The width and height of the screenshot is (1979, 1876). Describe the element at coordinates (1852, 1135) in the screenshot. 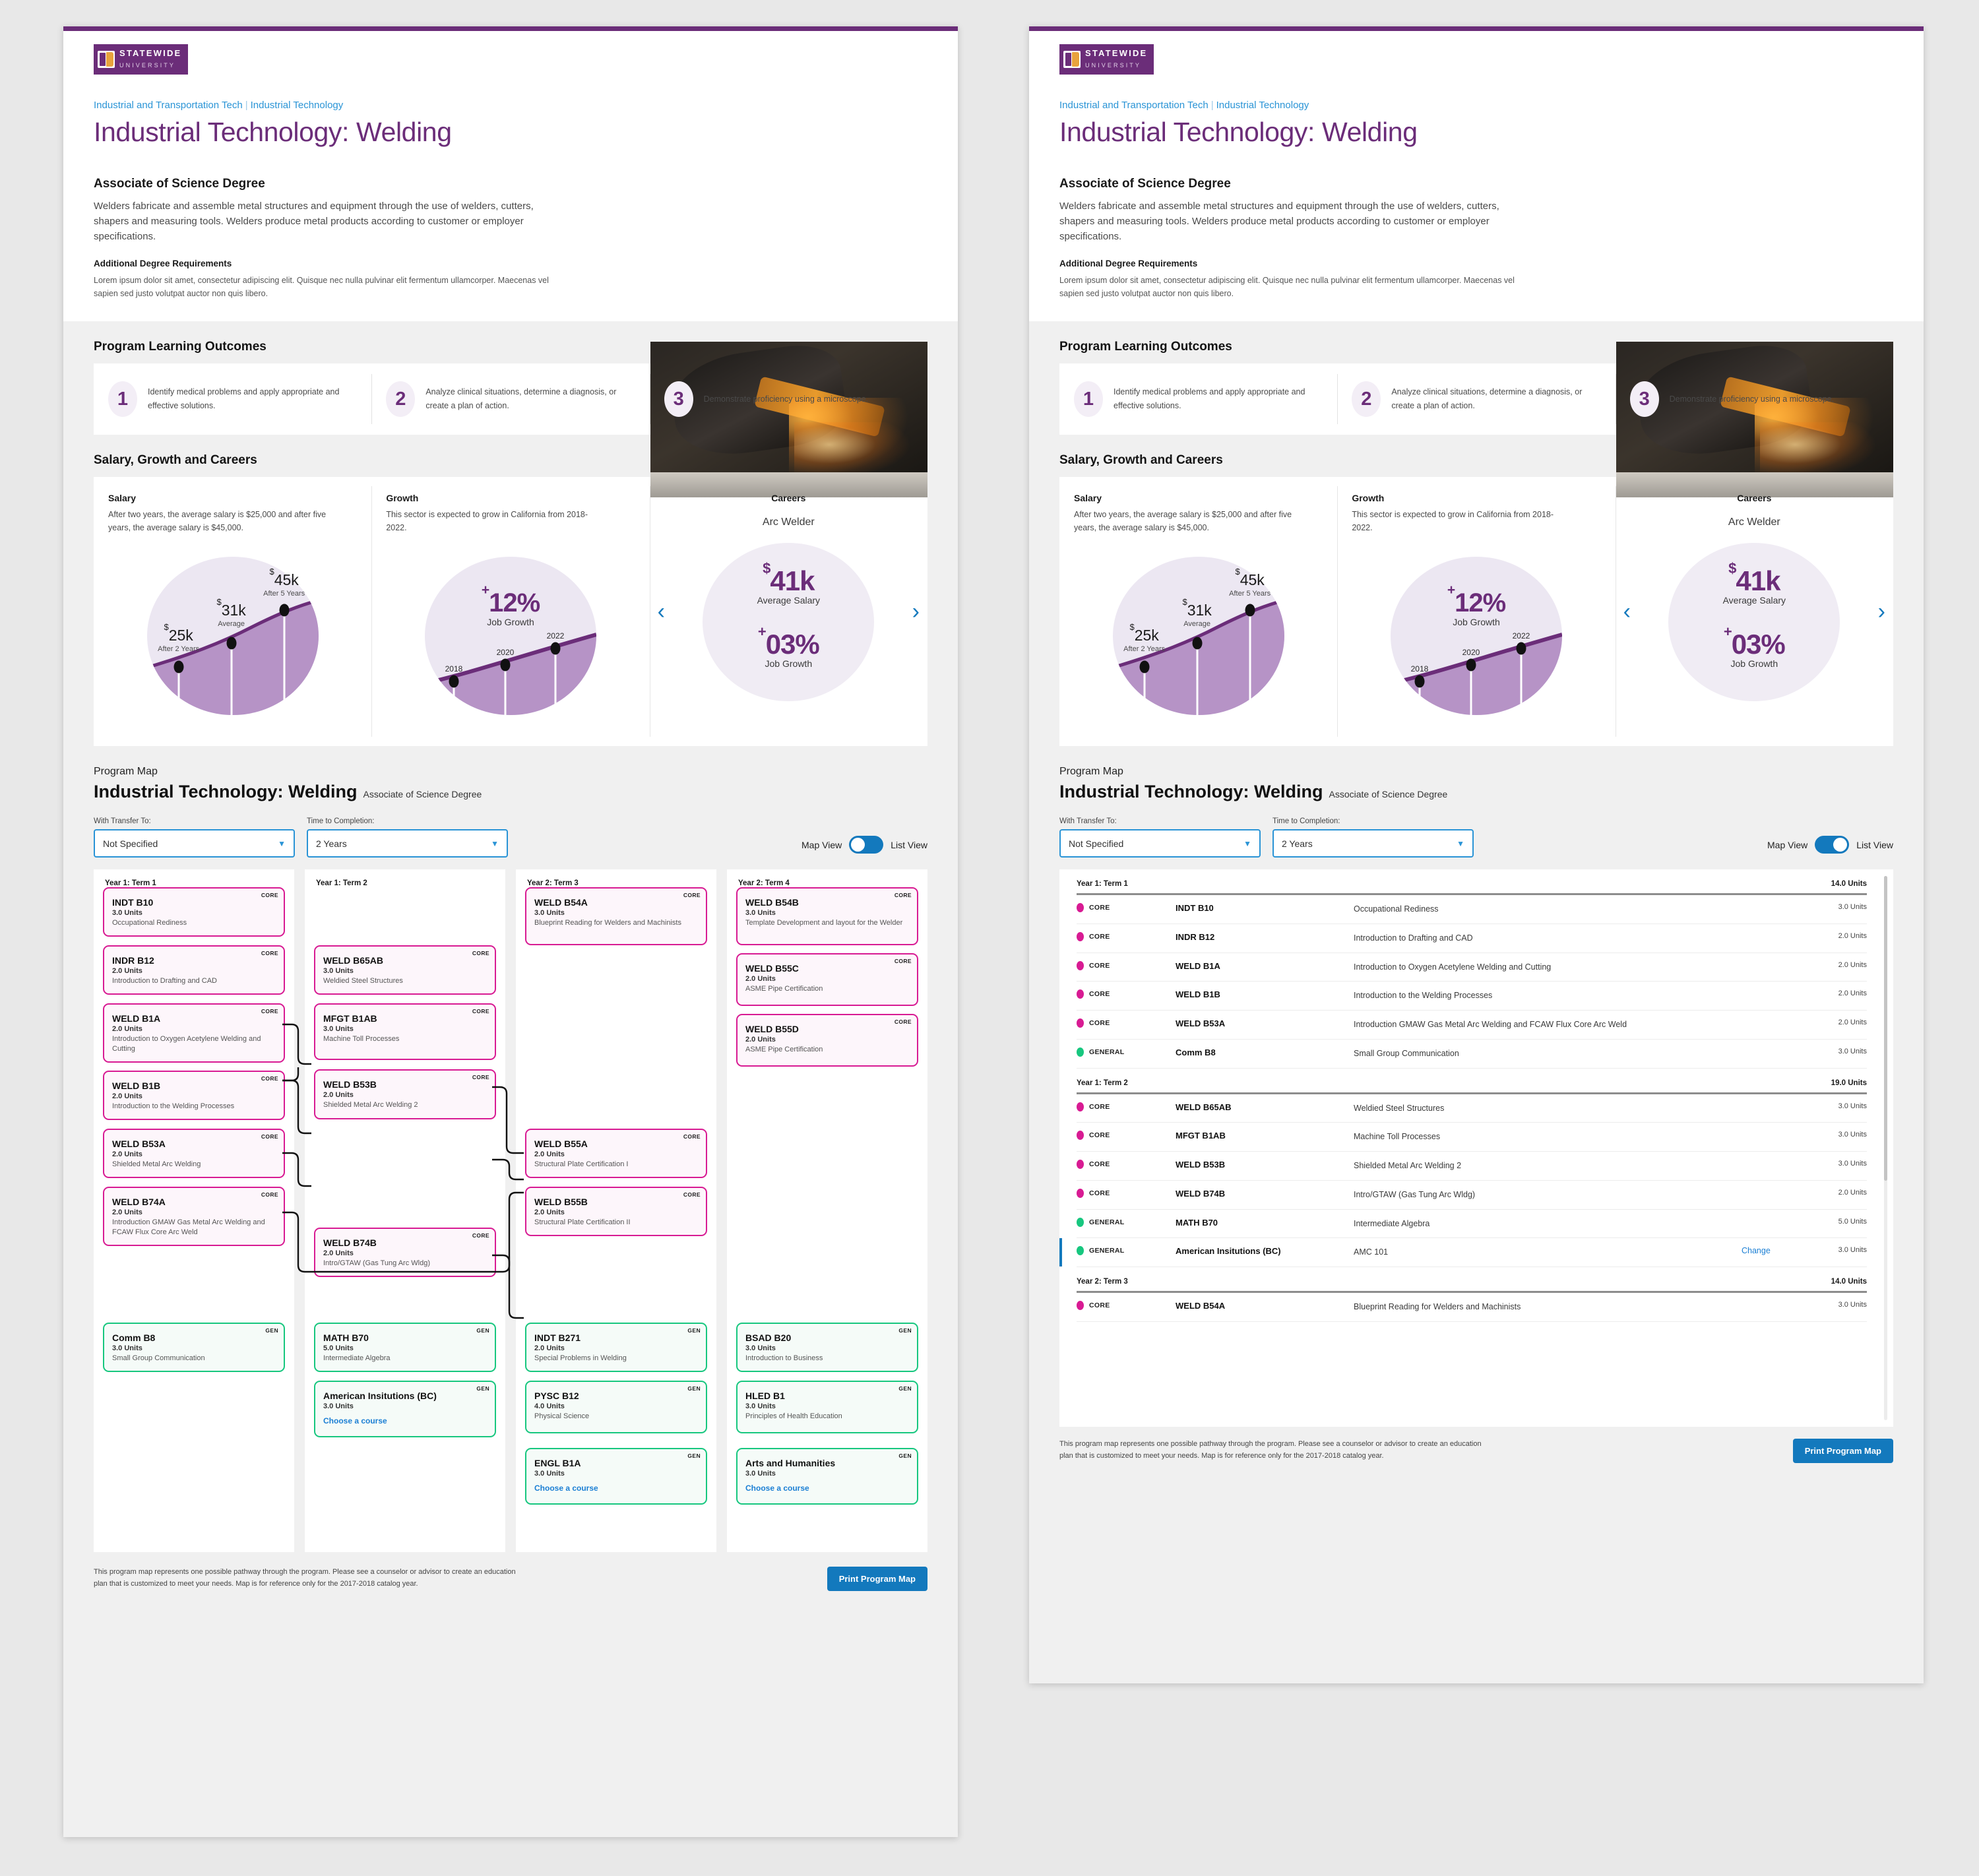

I see `course-units: 3.0 Units` at that location.